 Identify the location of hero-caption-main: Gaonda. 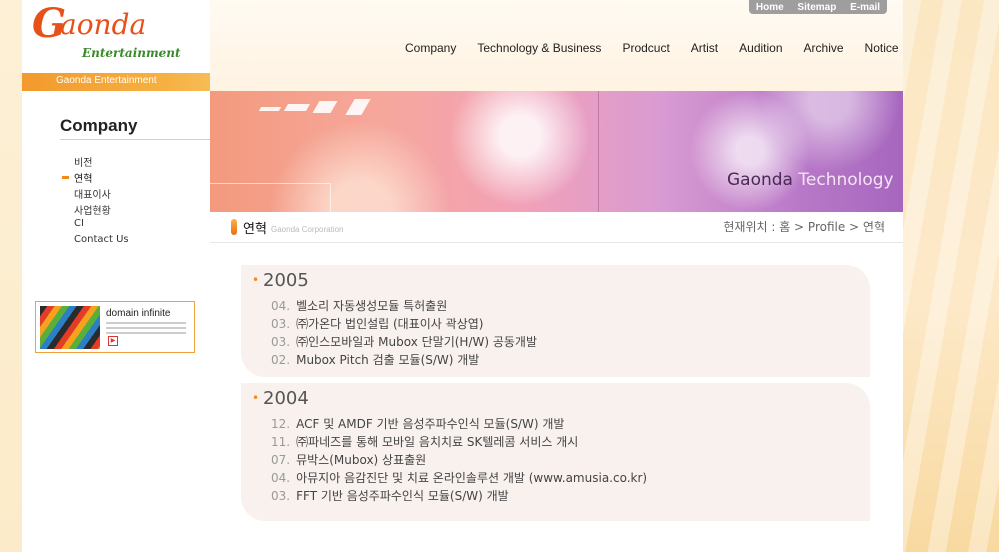
(763, 180).